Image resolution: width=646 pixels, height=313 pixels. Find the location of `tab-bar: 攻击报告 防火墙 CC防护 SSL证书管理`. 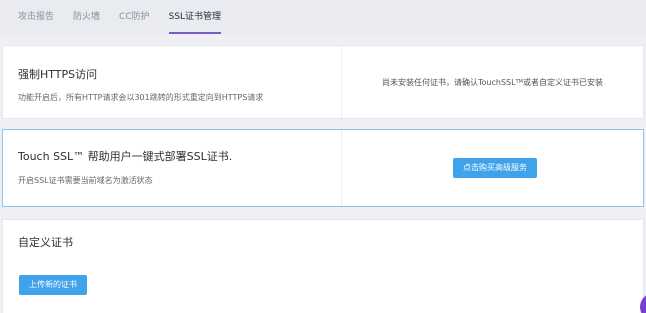

tab-bar: 攻击报告 防火墙 CC防护 SSL证书管理 is located at coordinates (323, 17).